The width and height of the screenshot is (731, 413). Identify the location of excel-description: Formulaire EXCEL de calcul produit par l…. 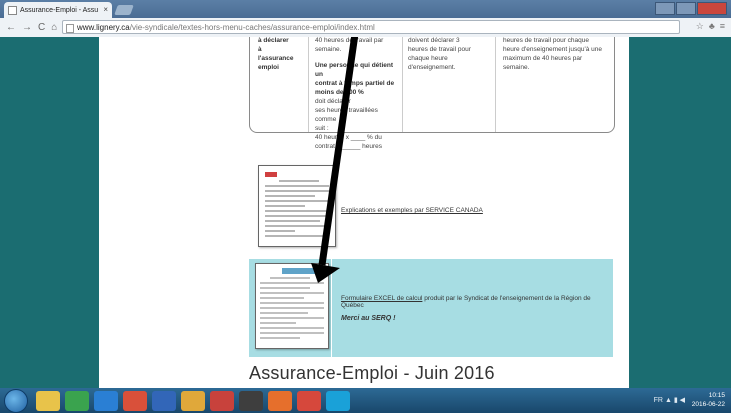
(473, 302).